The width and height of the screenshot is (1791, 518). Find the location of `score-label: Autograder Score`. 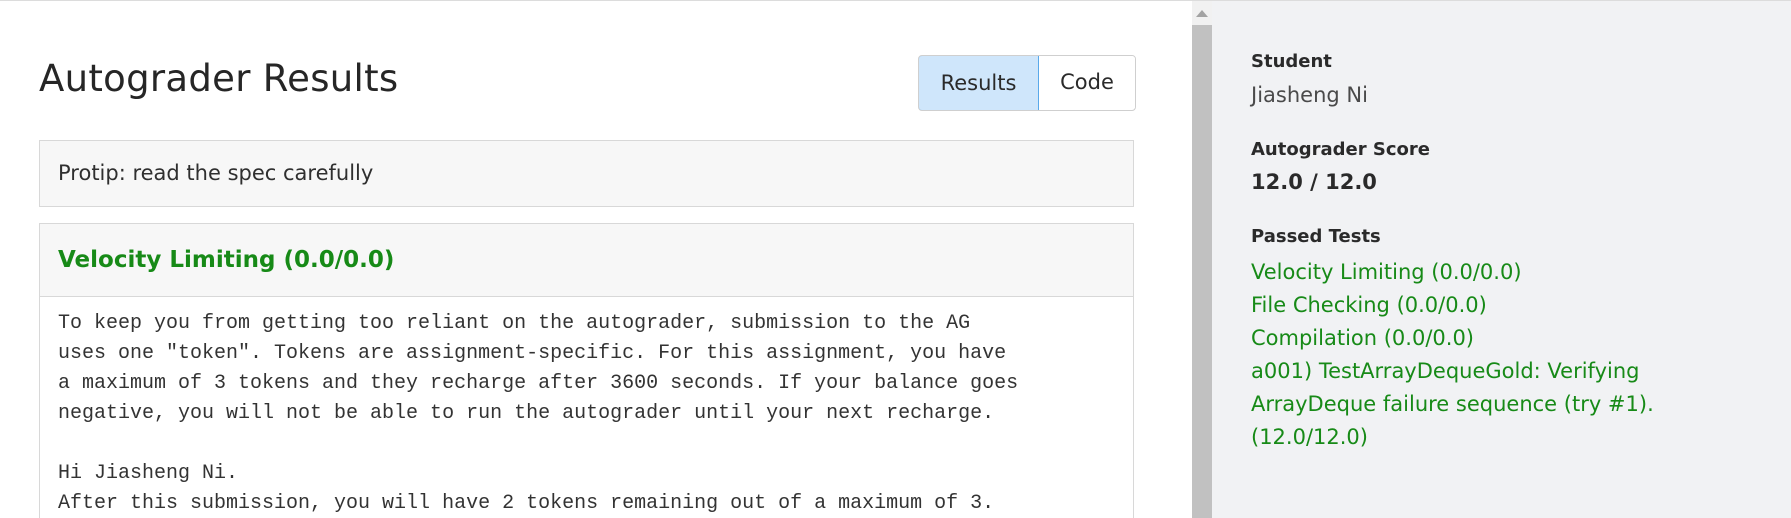

score-label: Autograder Score is located at coordinates (1340, 149).